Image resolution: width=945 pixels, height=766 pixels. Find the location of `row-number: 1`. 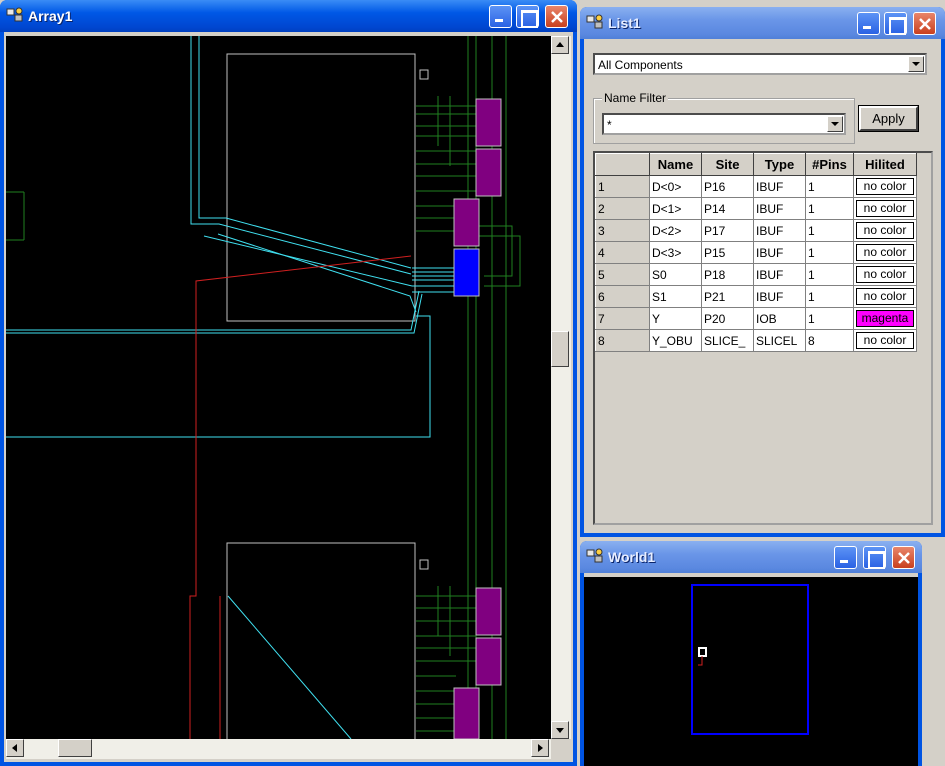

row-number: 1 is located at coordinates (622, 186).